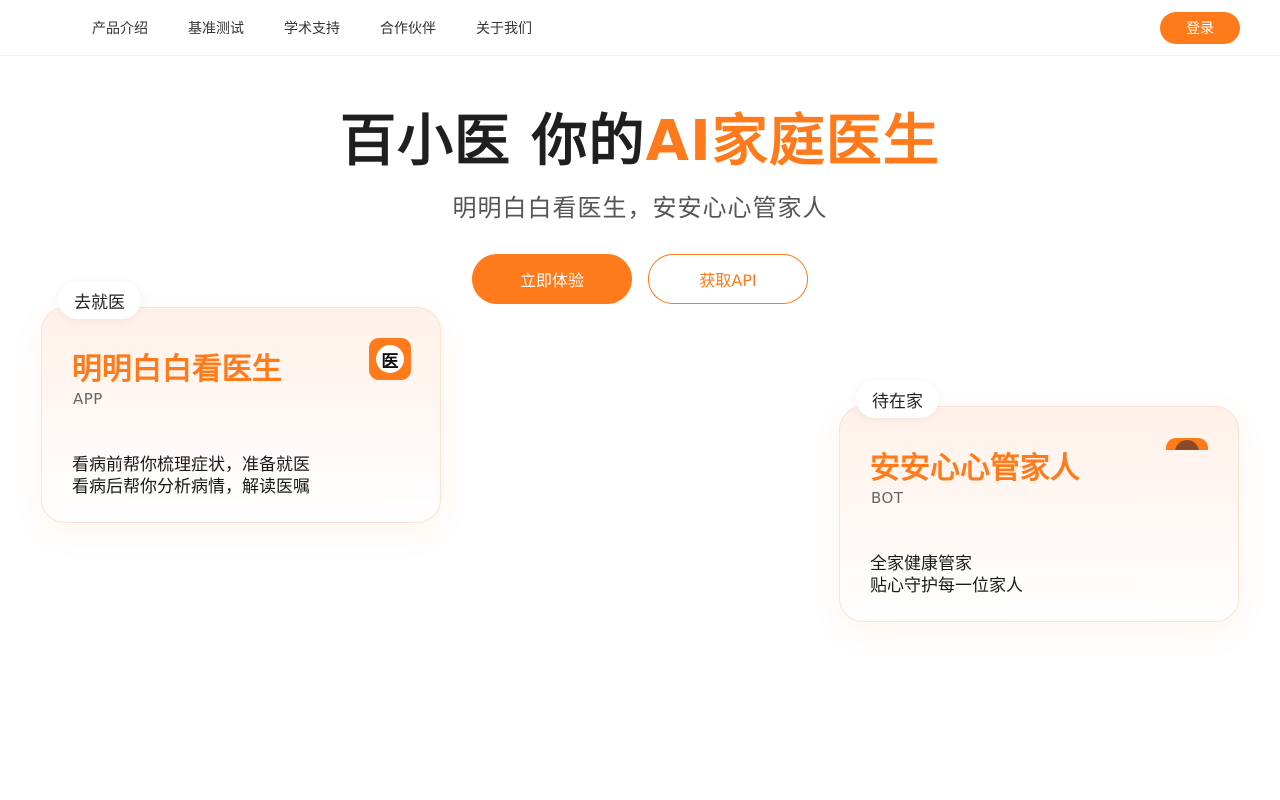  What do you see at coordinates (191, 487) in the screenshot?
I see `card-description-line: 看病后帮你分析病情，解读医嘱` at bounding box center [191, 487].